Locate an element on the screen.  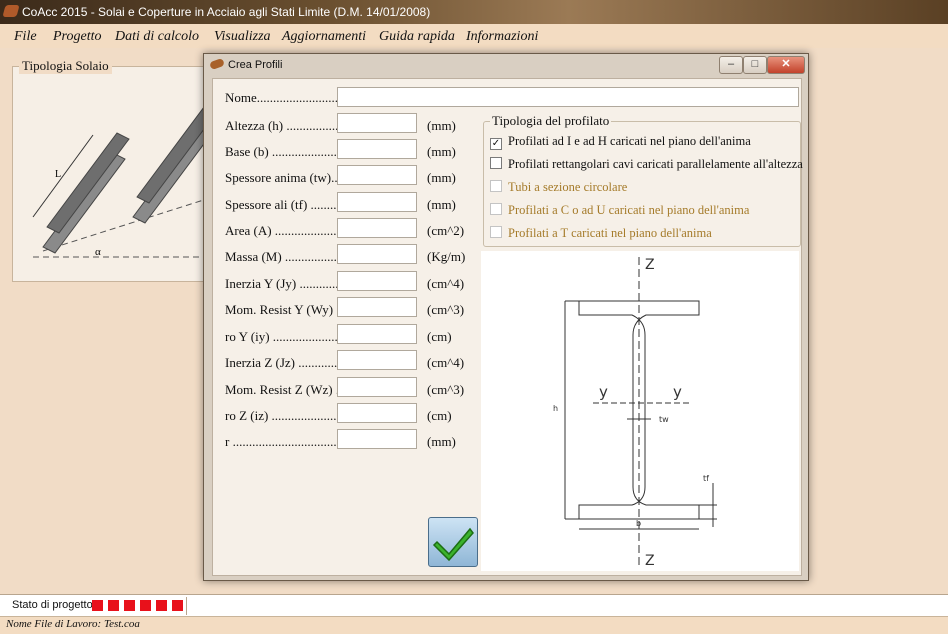
length-label: L is located at coordinates (58, 174).